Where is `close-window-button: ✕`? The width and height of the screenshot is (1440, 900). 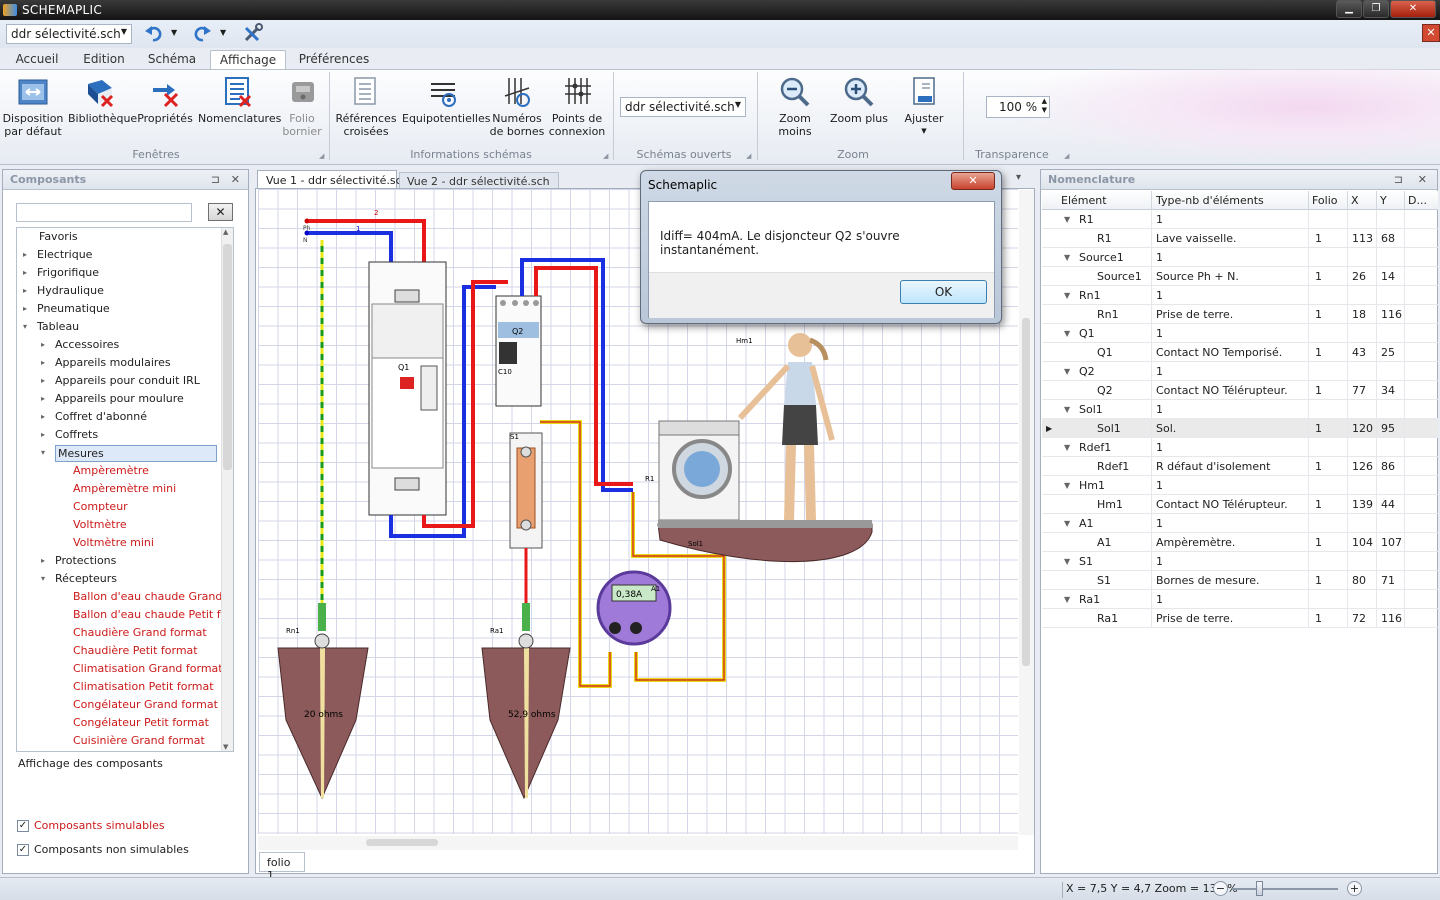 close-window-button: ✕ is located at coordinates (1413, 9).